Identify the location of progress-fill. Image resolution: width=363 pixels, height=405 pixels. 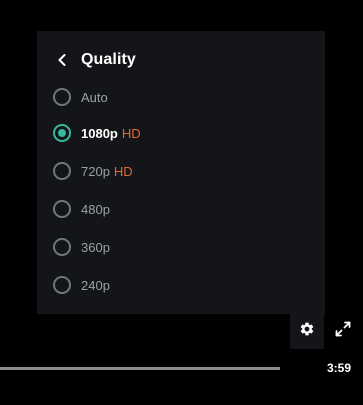
(140, 368).